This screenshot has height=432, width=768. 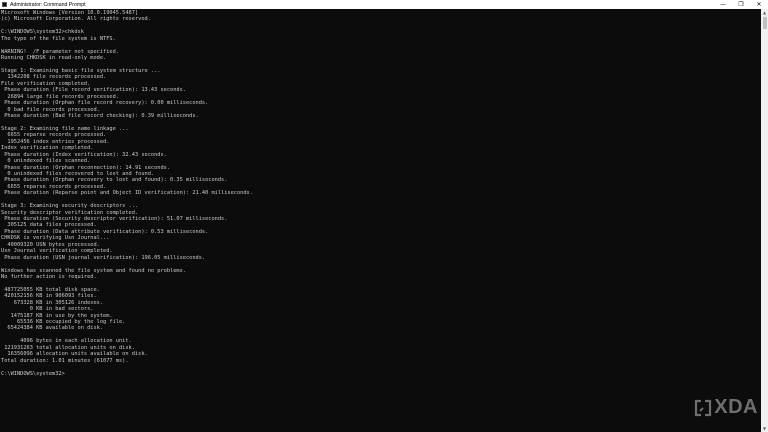 What do you see at coordinates (703, 407) in the screenshot?
I see `xda-logo-icon` at bounding box center [703, 407].